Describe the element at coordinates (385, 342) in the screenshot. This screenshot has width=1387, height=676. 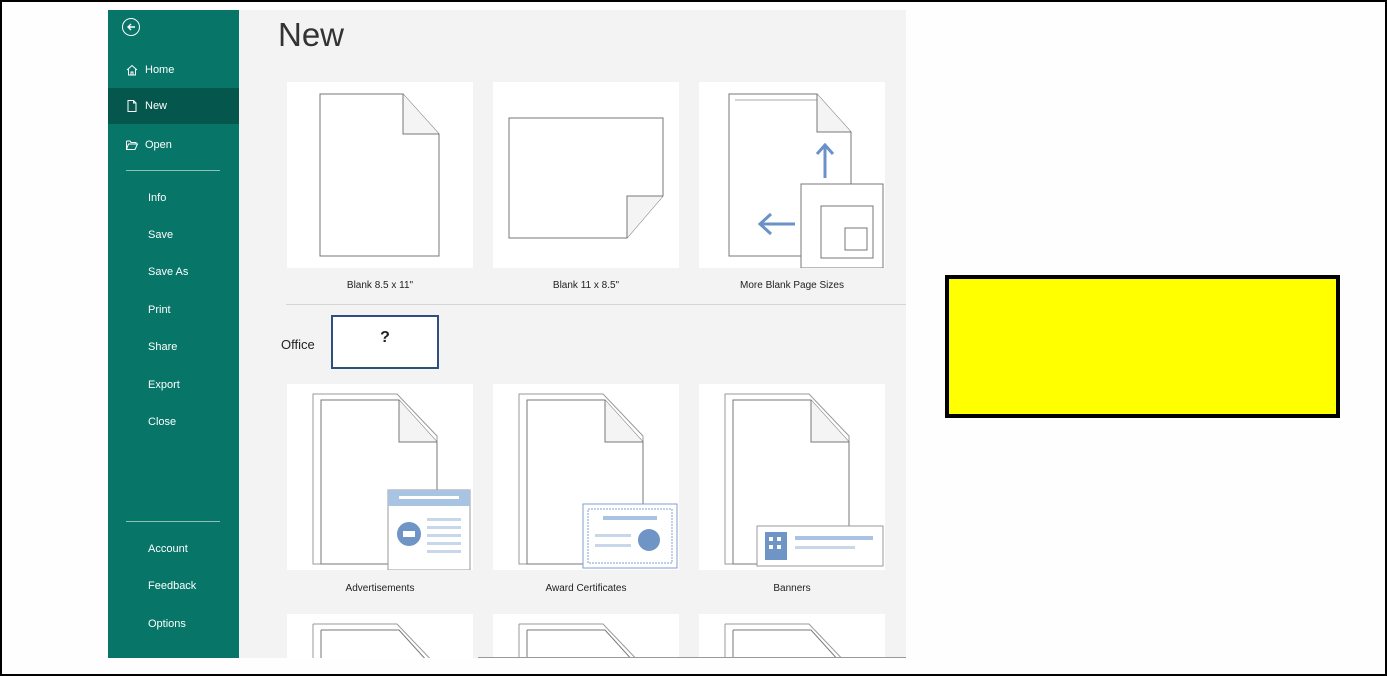
I see `unknown-search-box: ?` at that location.